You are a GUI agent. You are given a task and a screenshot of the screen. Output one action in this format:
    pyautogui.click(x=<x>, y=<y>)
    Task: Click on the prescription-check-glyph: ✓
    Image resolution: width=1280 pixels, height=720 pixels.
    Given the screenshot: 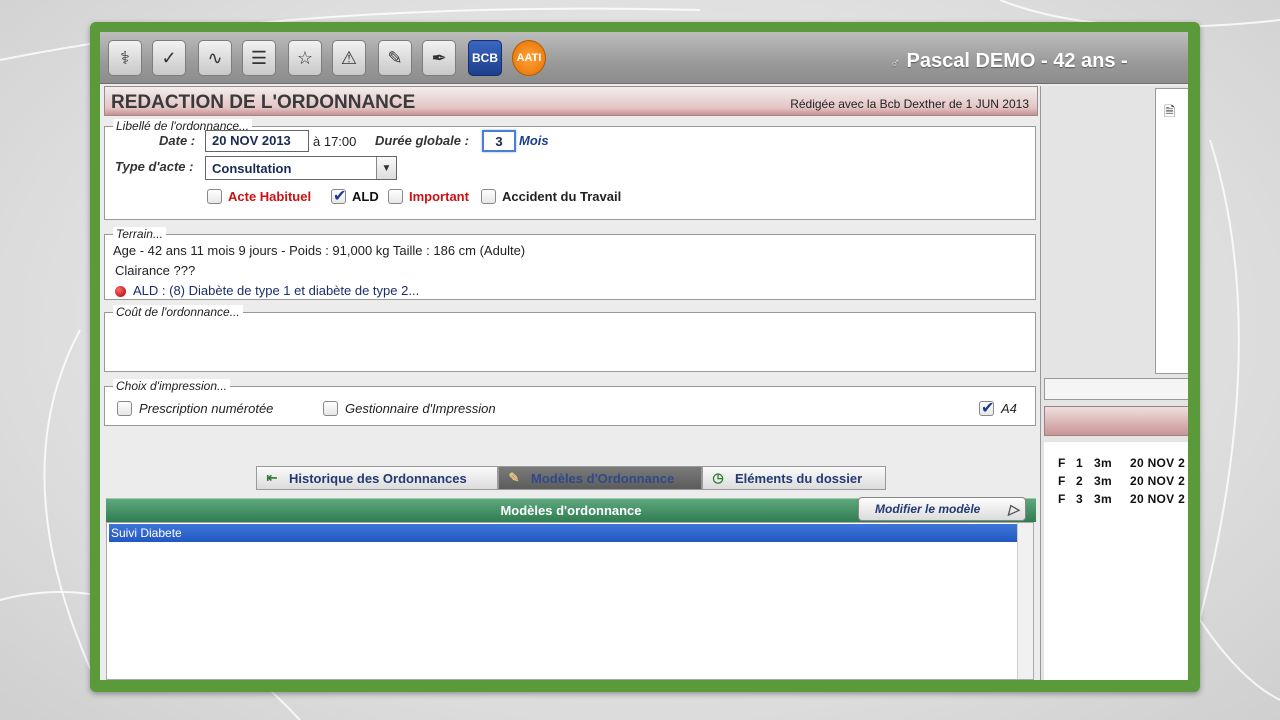 What is the action you would take?
    pyautogui.click(x=169, y=57)
    